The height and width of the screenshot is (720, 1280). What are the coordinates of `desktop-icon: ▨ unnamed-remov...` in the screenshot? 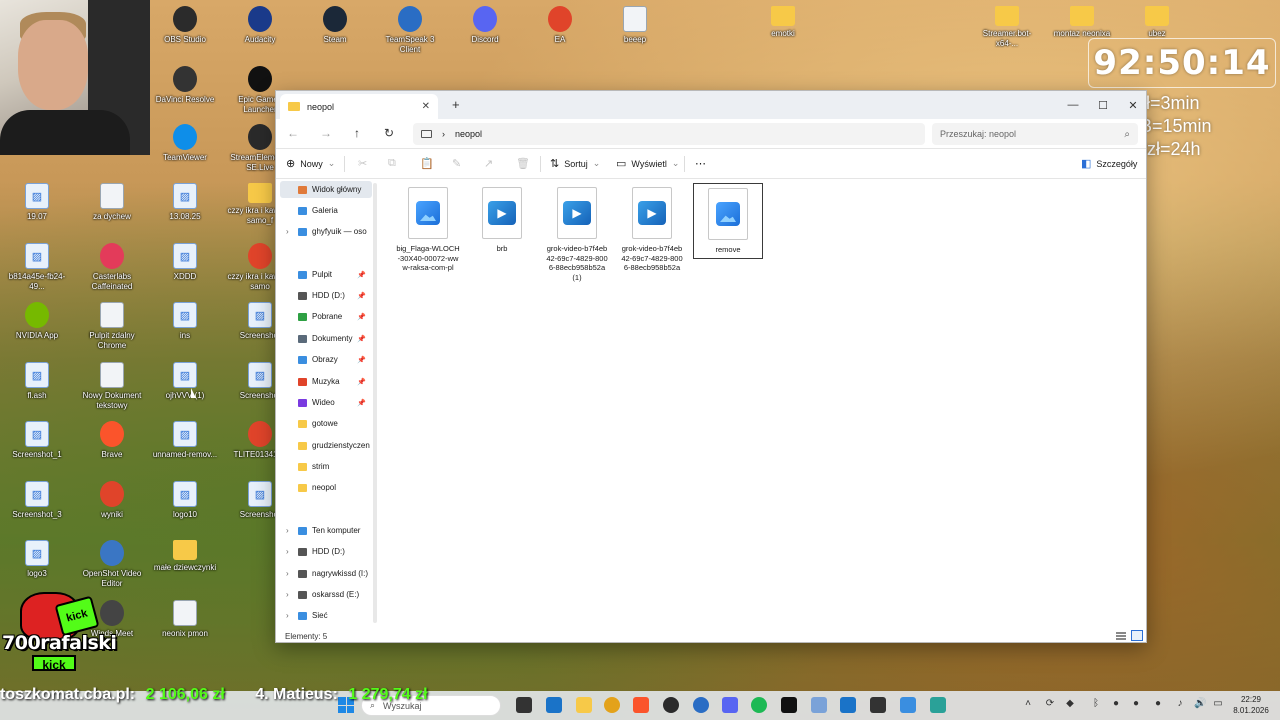 It's located at (185, 440).